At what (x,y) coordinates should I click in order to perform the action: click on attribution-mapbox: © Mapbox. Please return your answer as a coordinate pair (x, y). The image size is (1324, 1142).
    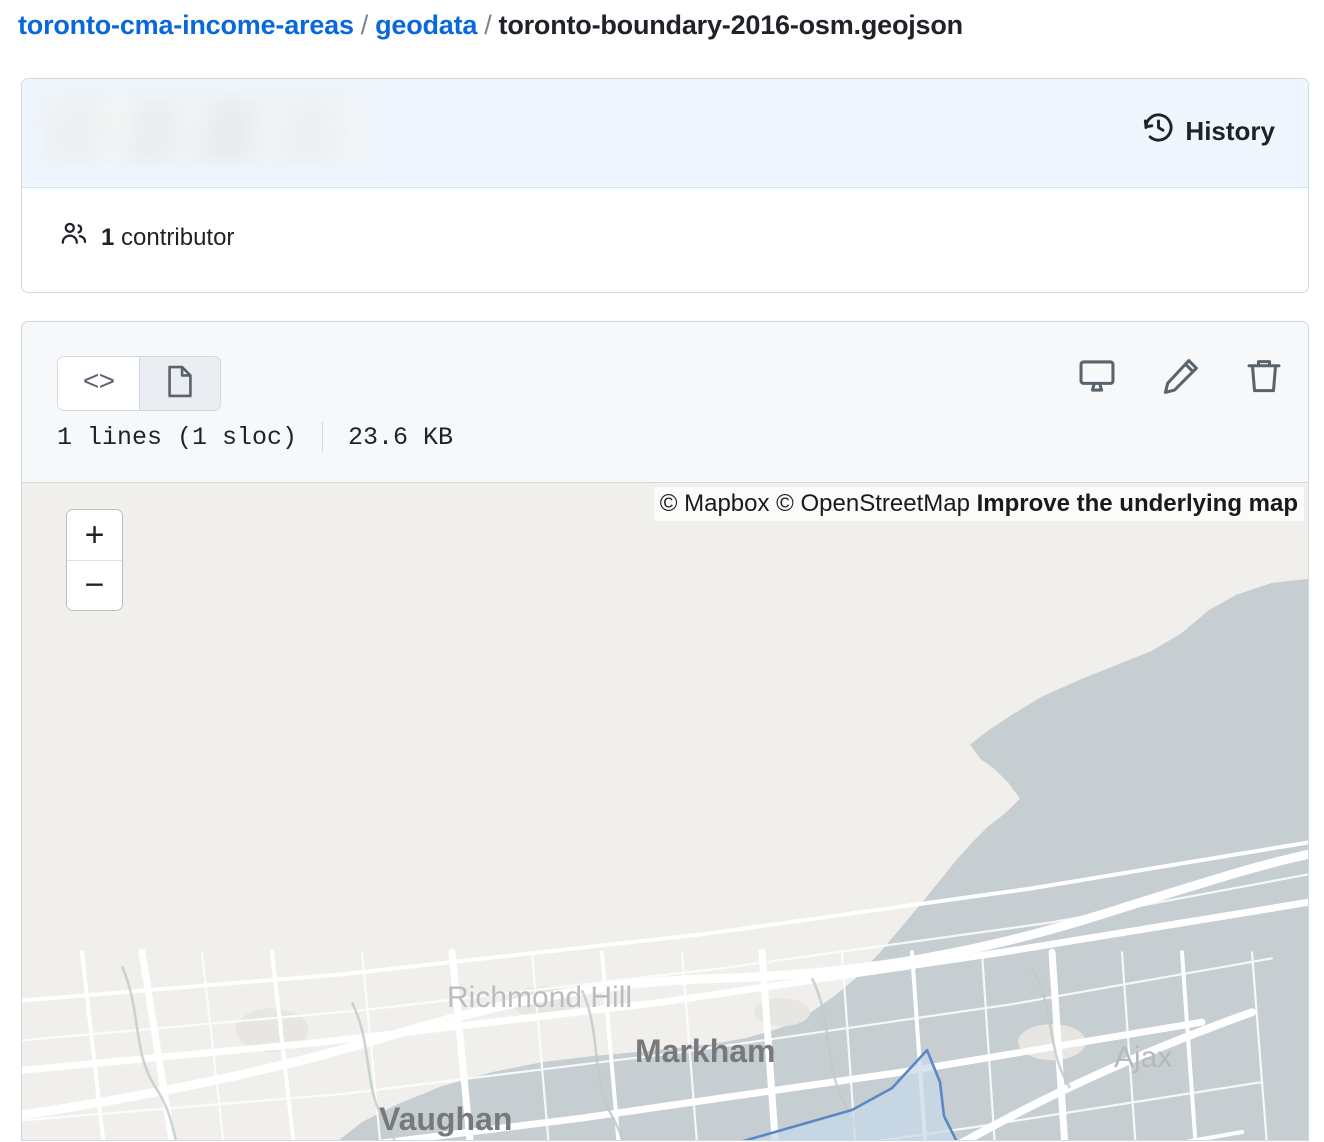
    Looking at the image, I should click on (715, 503).